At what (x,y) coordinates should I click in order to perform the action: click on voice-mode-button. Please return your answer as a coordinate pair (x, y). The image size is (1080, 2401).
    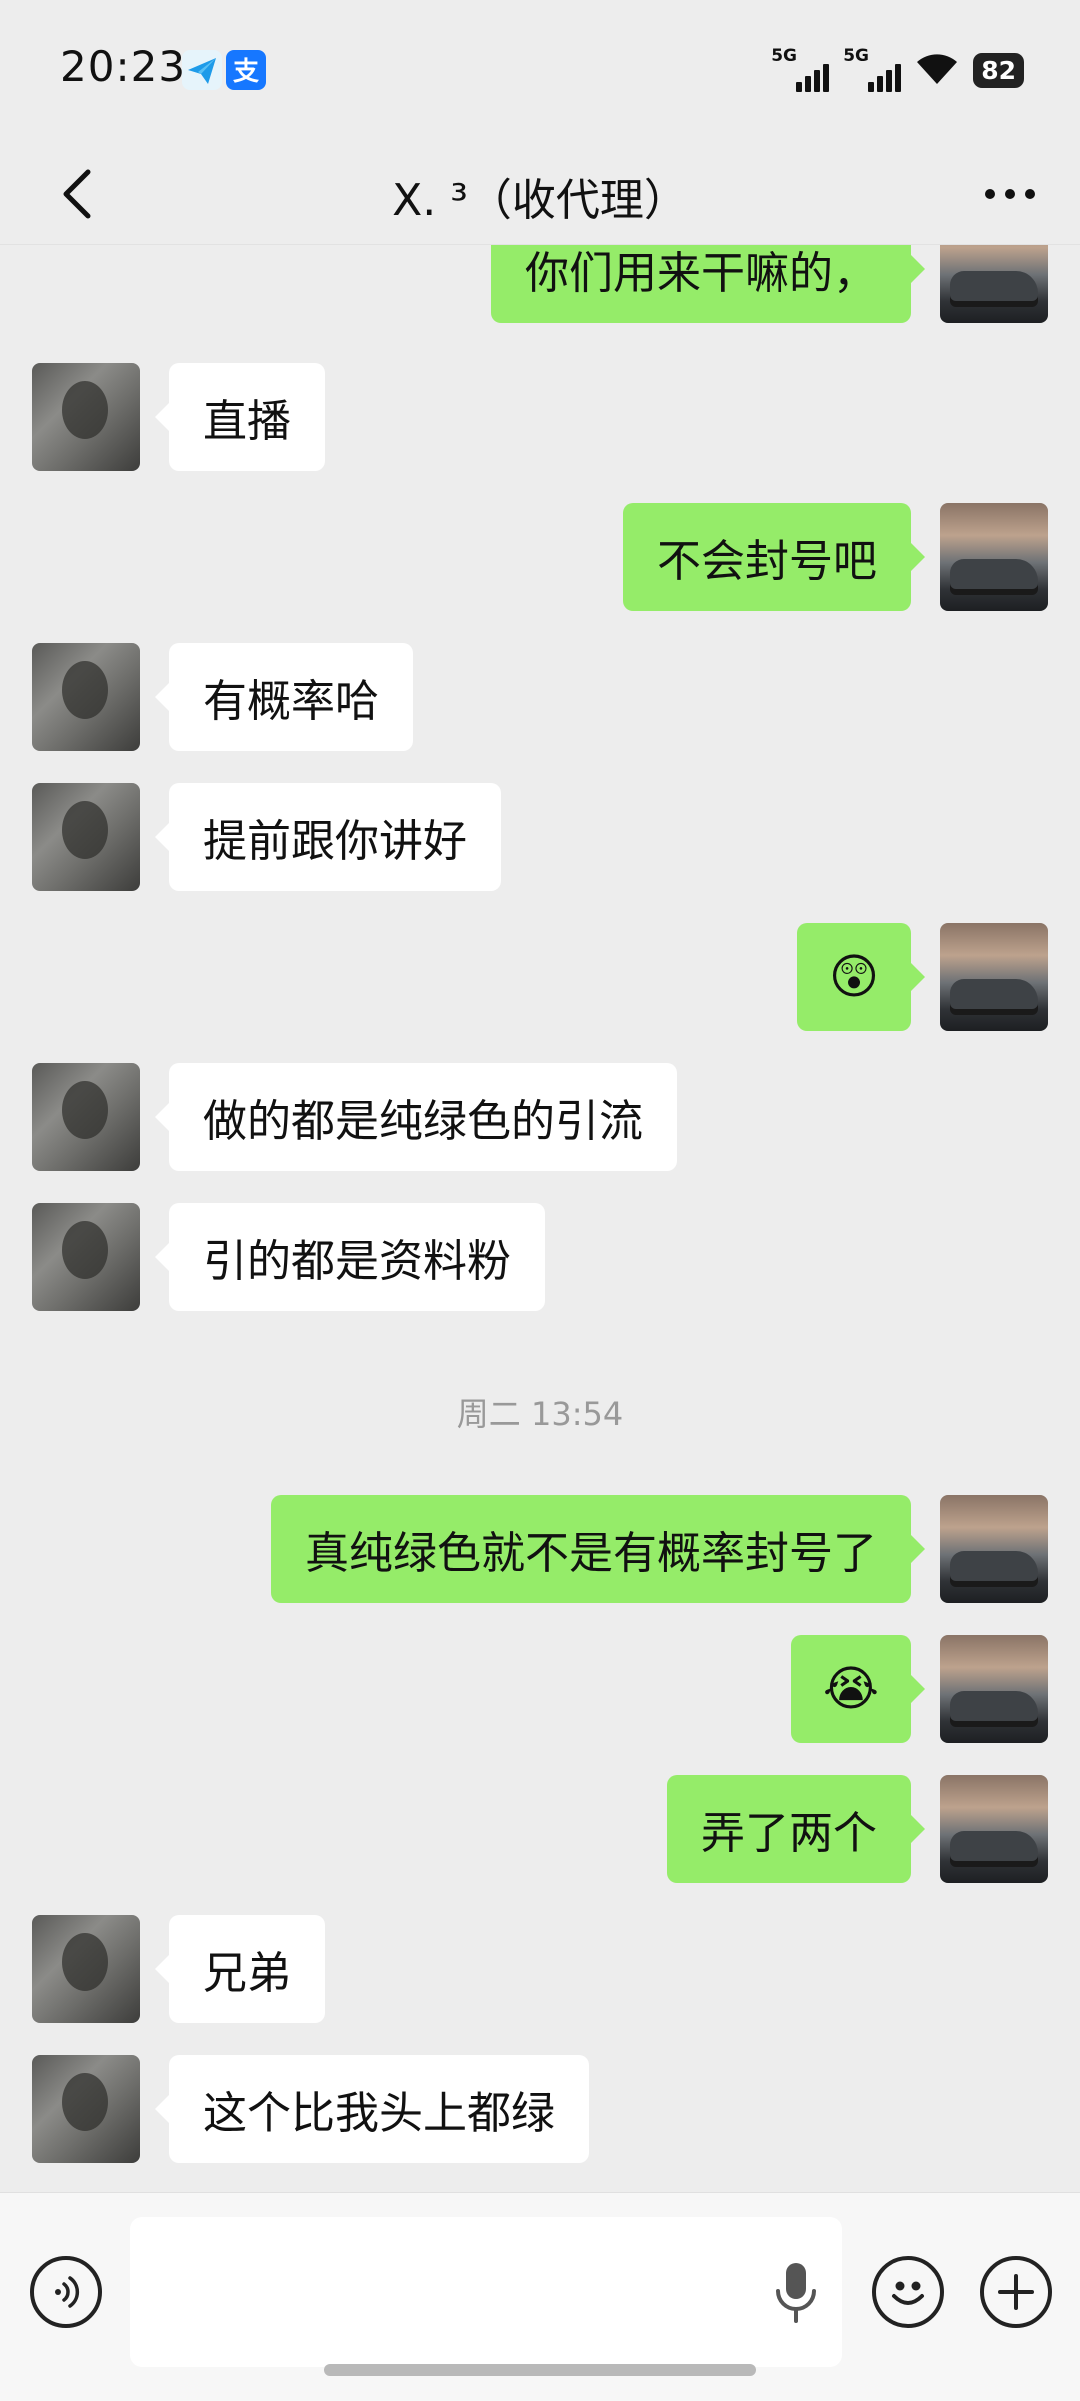
    Looking at the image, I should click on (66, 2292).